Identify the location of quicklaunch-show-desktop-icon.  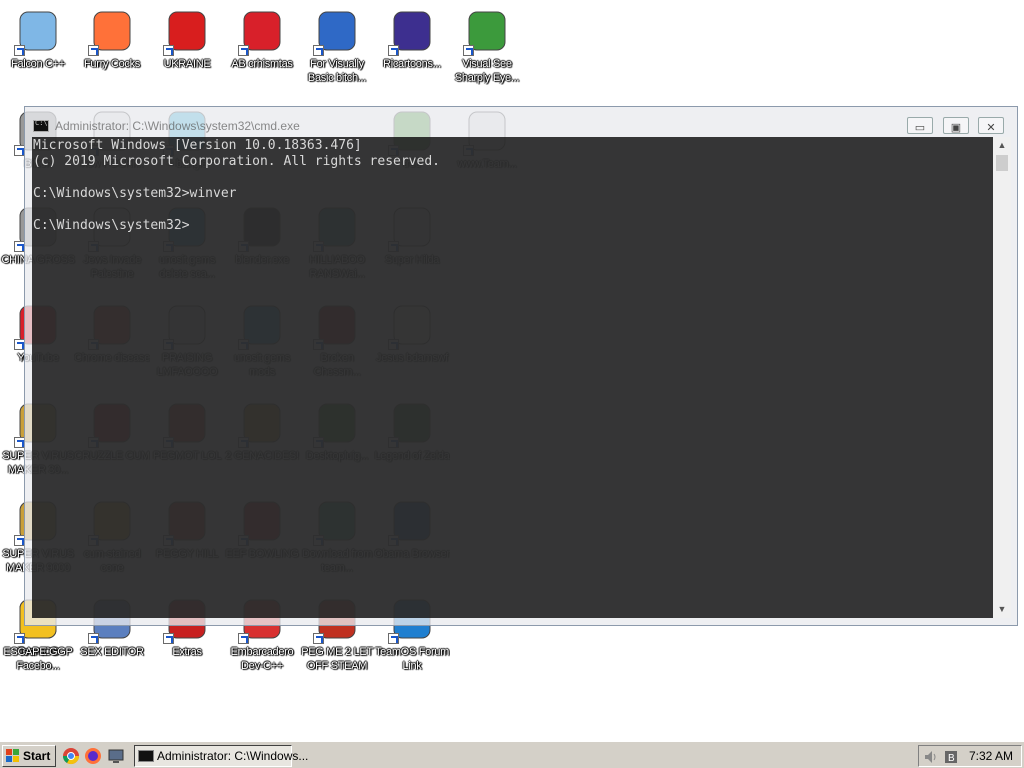
(116, 756).